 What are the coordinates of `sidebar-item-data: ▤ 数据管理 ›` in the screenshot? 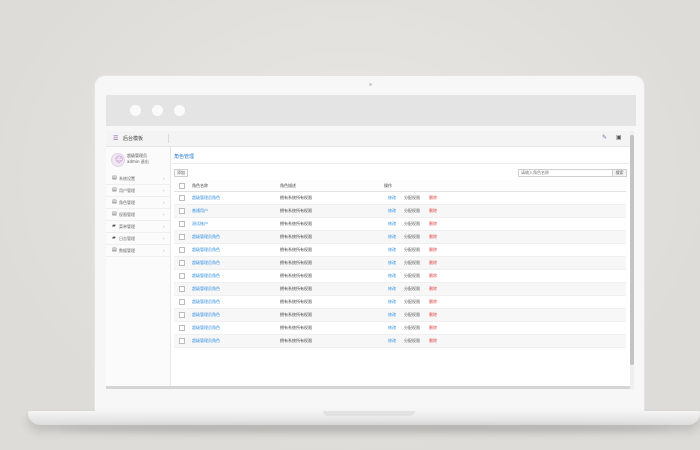 It's located at (138, 251).